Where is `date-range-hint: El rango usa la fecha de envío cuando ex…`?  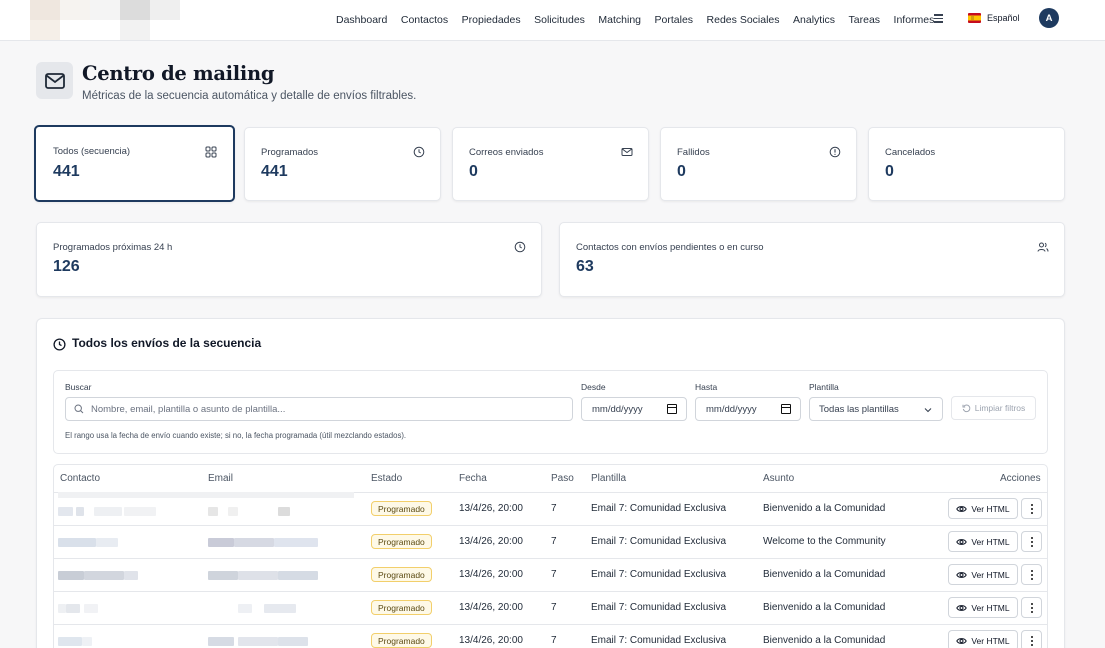 date-range-hint: El rango usa la fecha de envío cuando ex… is located at coordinates (236, 435).